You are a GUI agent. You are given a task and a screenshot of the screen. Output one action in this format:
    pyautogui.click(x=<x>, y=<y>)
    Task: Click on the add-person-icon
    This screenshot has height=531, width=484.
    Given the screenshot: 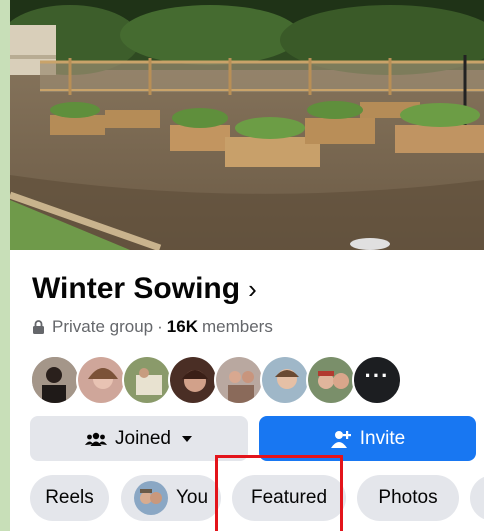 What is the action you would take?
    pyautogui.click(x=340, y=439)
    